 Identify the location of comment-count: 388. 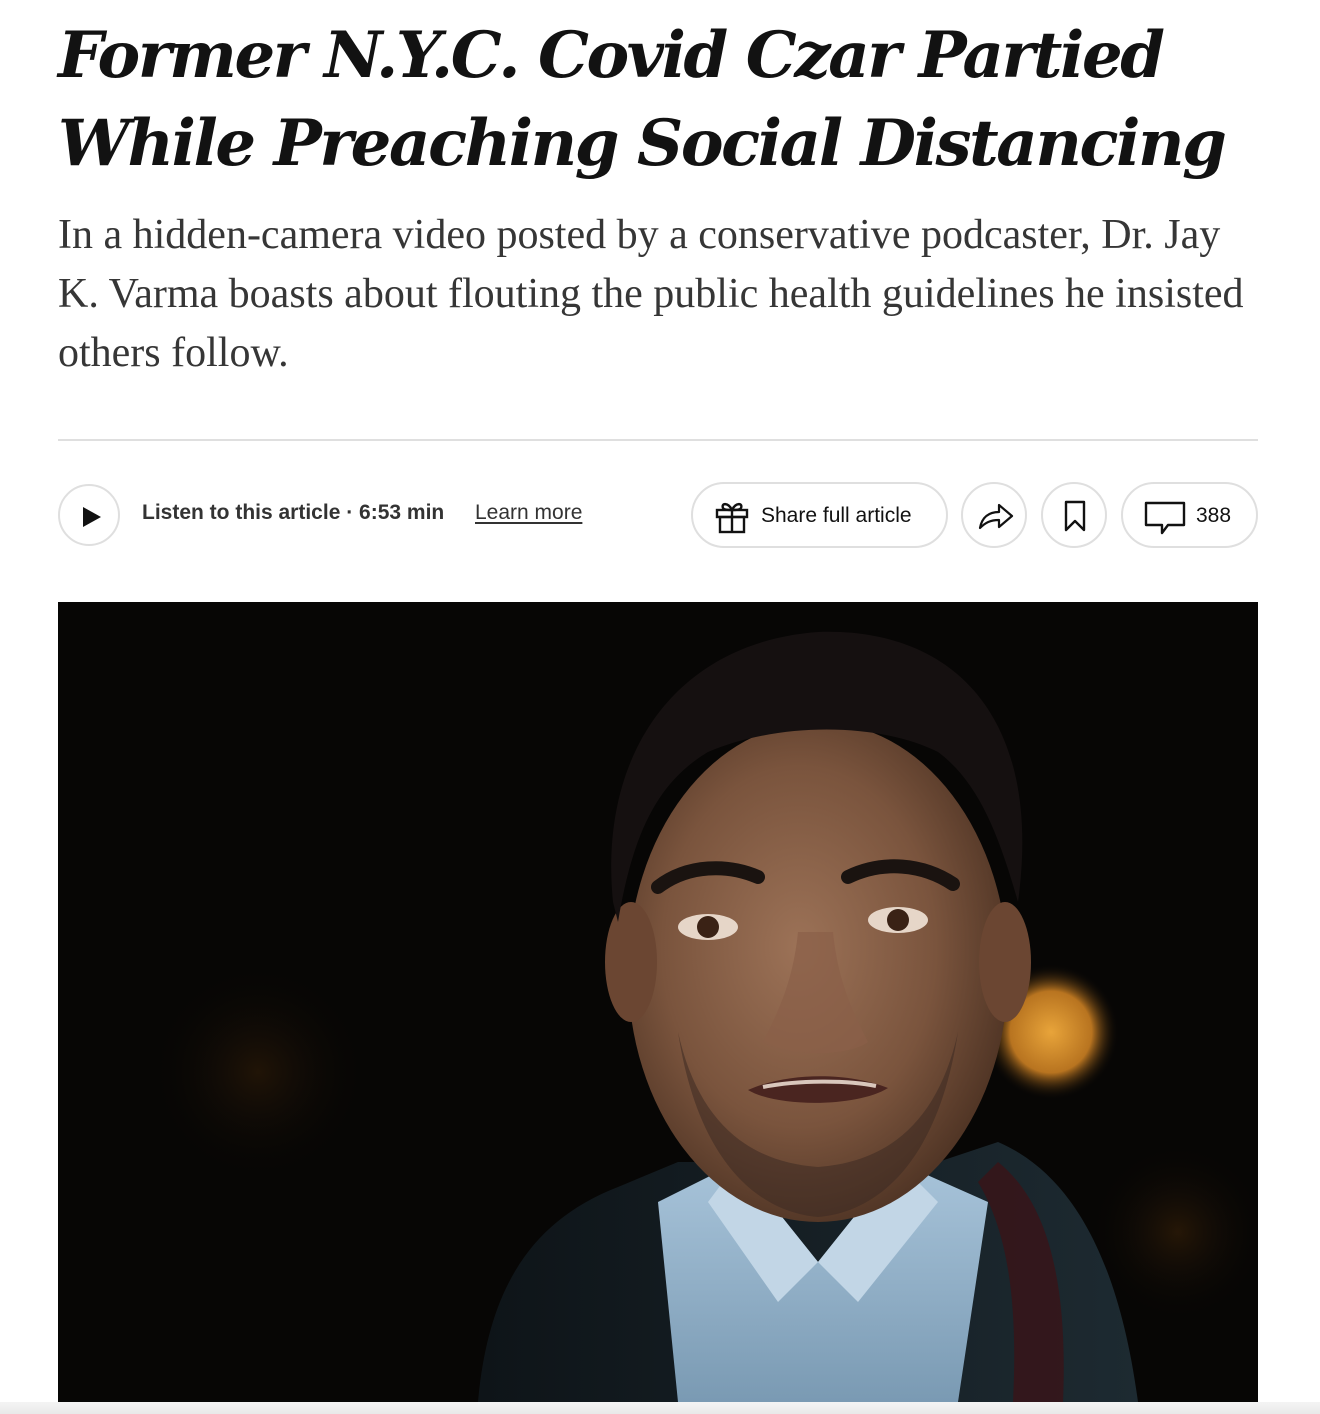
(1214, 515).